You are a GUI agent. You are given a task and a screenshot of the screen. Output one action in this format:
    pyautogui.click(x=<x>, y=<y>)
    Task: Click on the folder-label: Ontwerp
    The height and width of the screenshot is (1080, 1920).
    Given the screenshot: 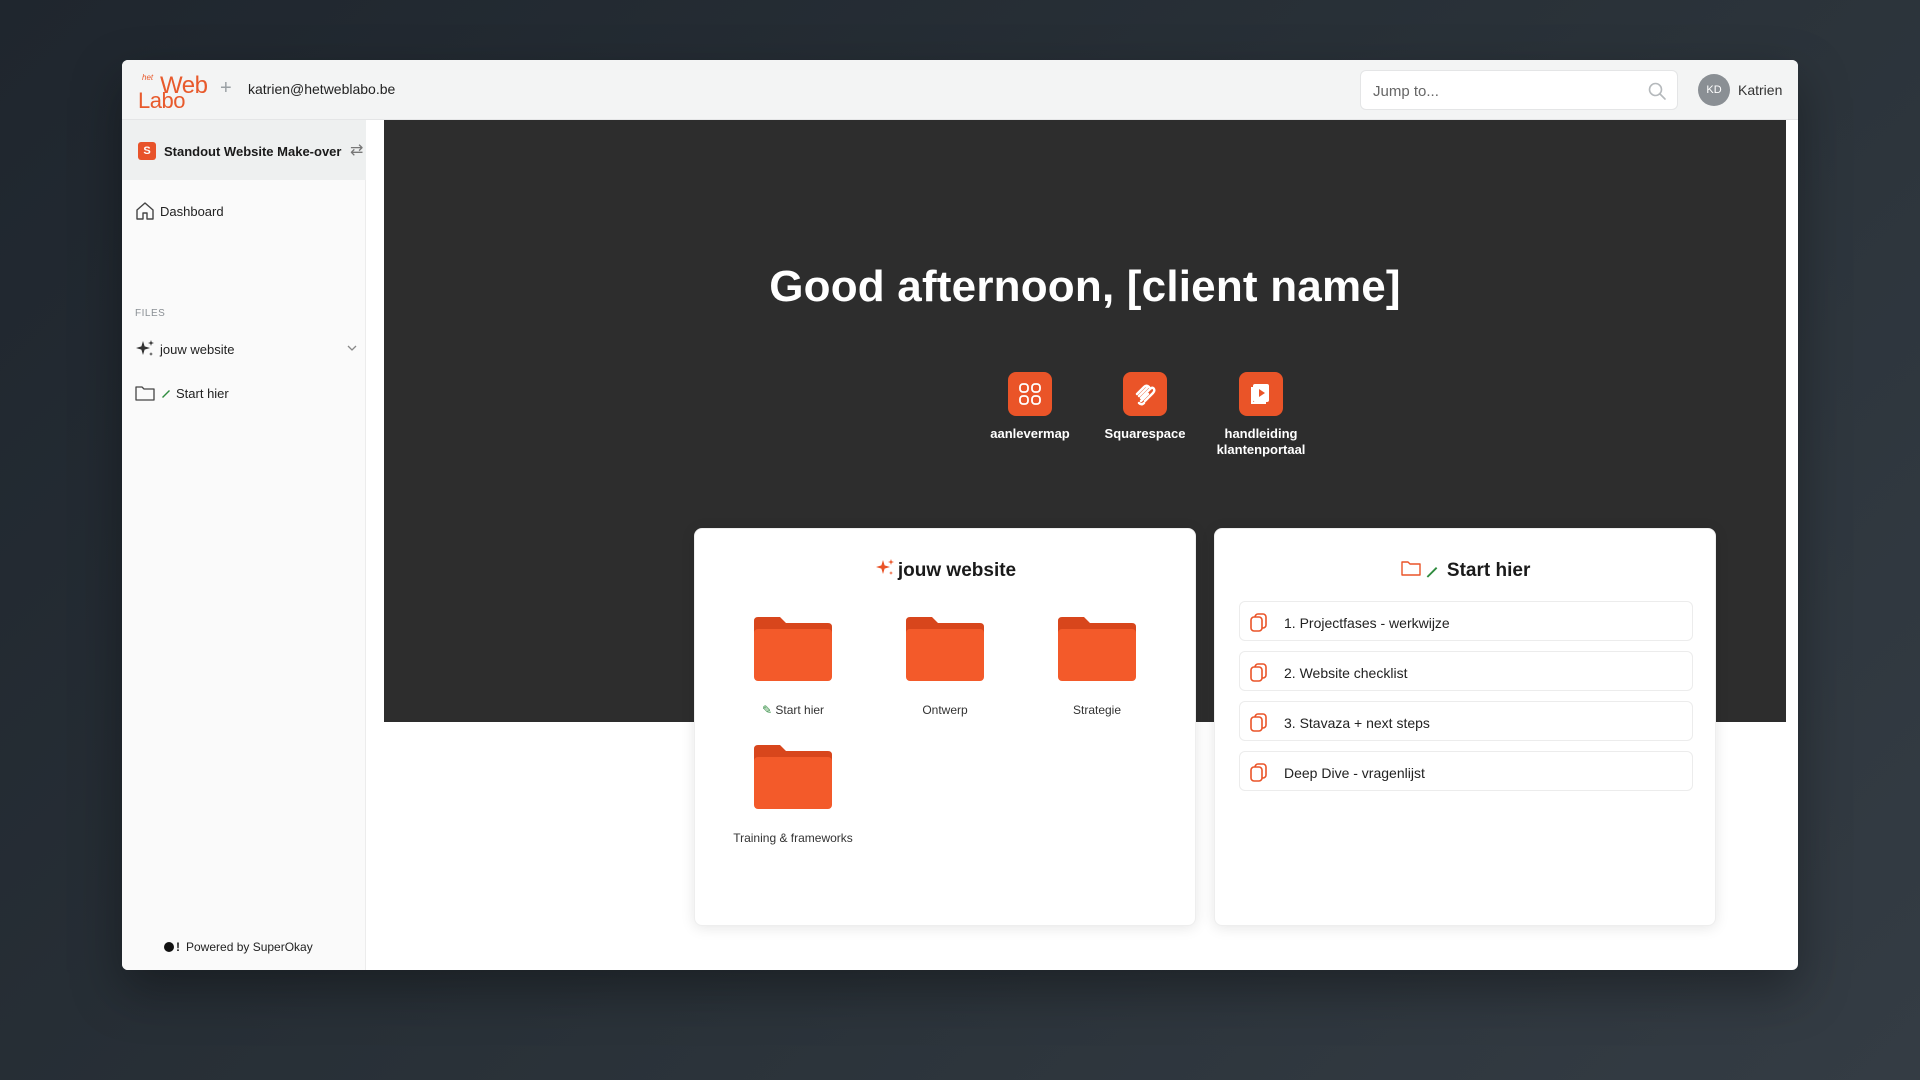 What is the action you would take?
    pyautogui.click(x=945, y=710)
    